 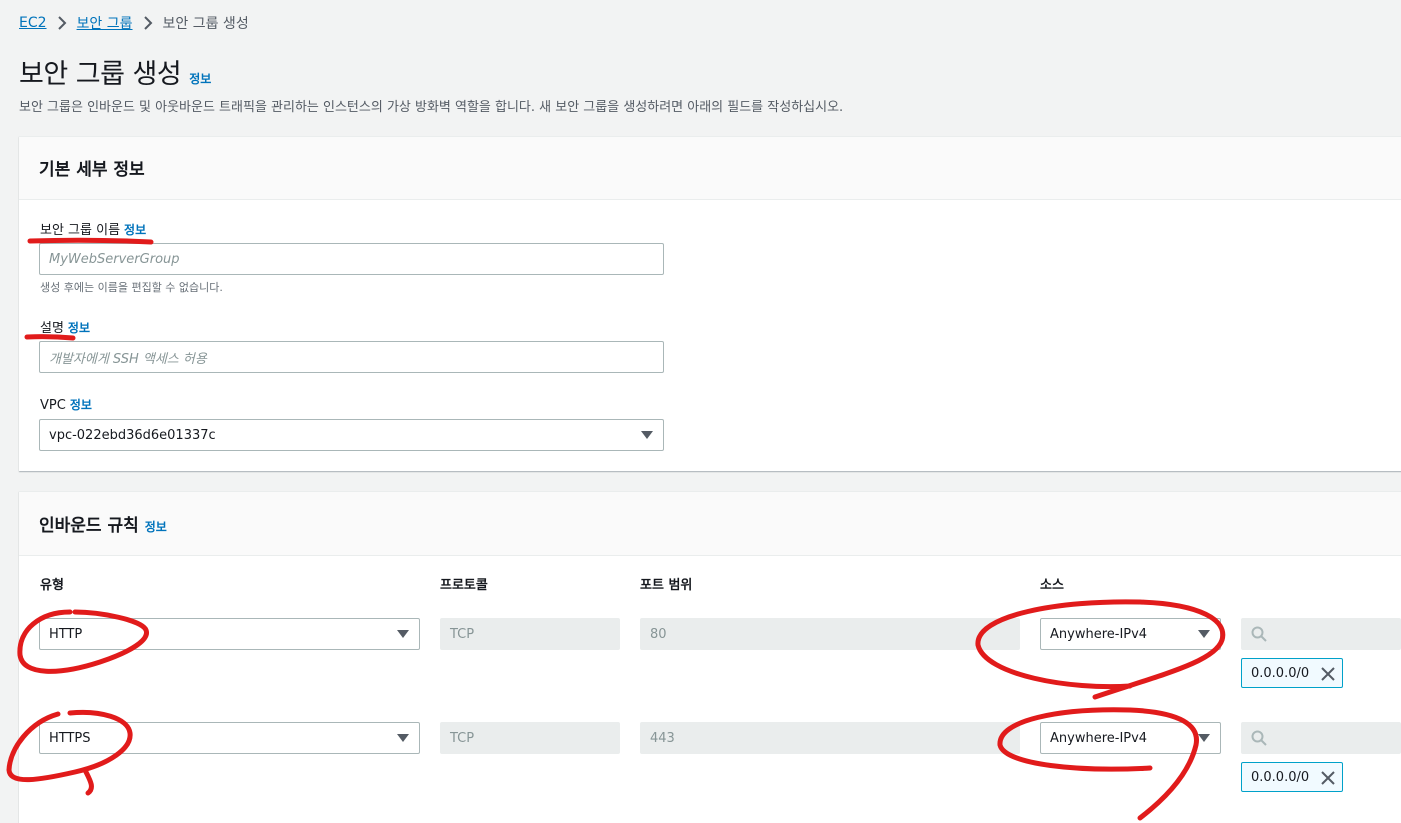 What do you see at coordinates (464, 585) in the screenshot?
I see `column-protocol: 프로토콜` at bounding box center [464, 585].